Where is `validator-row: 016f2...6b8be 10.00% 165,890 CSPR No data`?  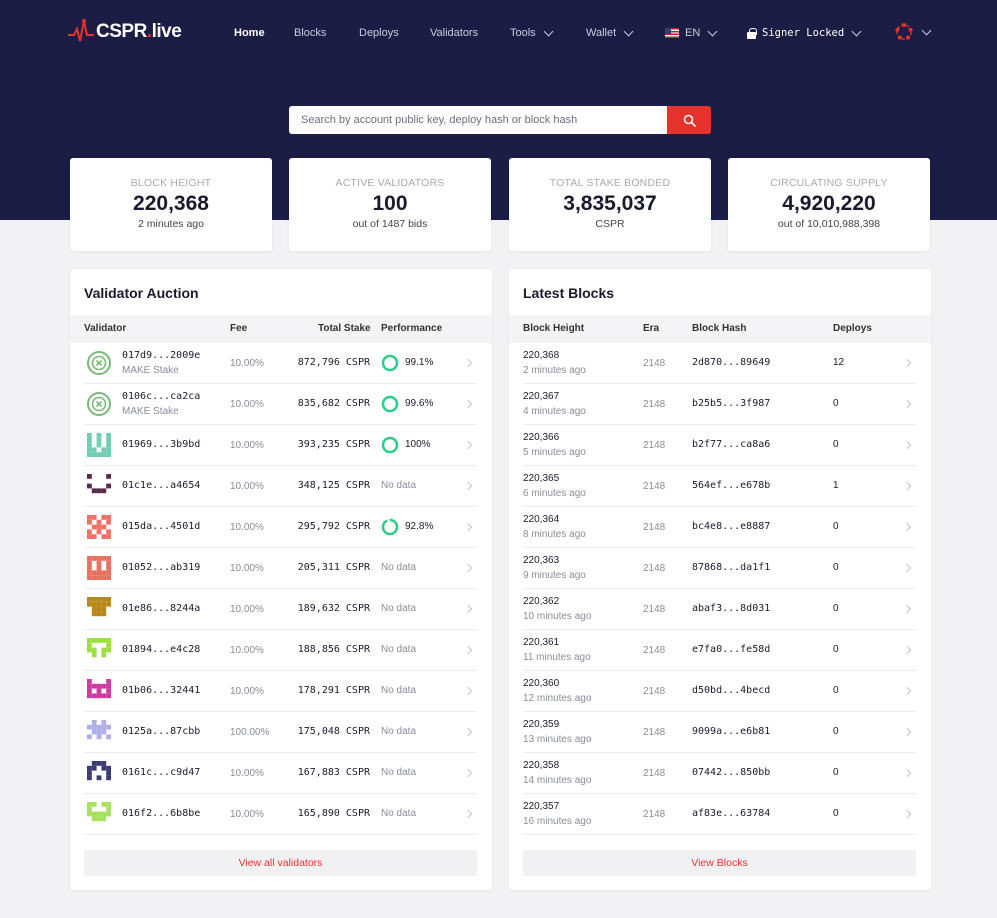
validator-row: 016f2...6b8be 10.00% 165,890 CSPR No data is located at coordinates (280, 814).